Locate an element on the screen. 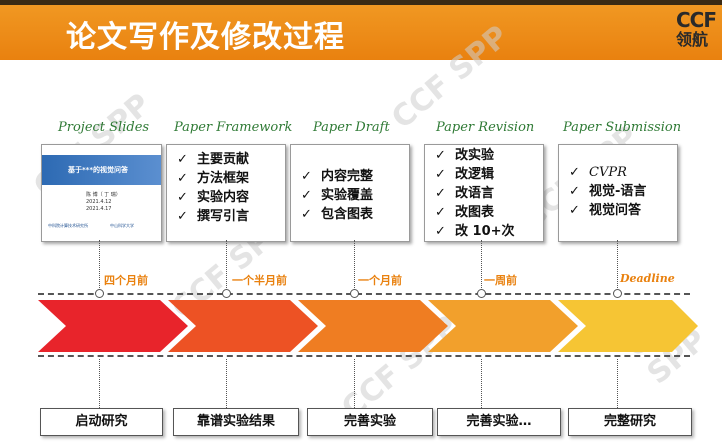 The image size is (722, 445). slide-author-date1: 2021.4.12 is located at coordinates (99, 202).